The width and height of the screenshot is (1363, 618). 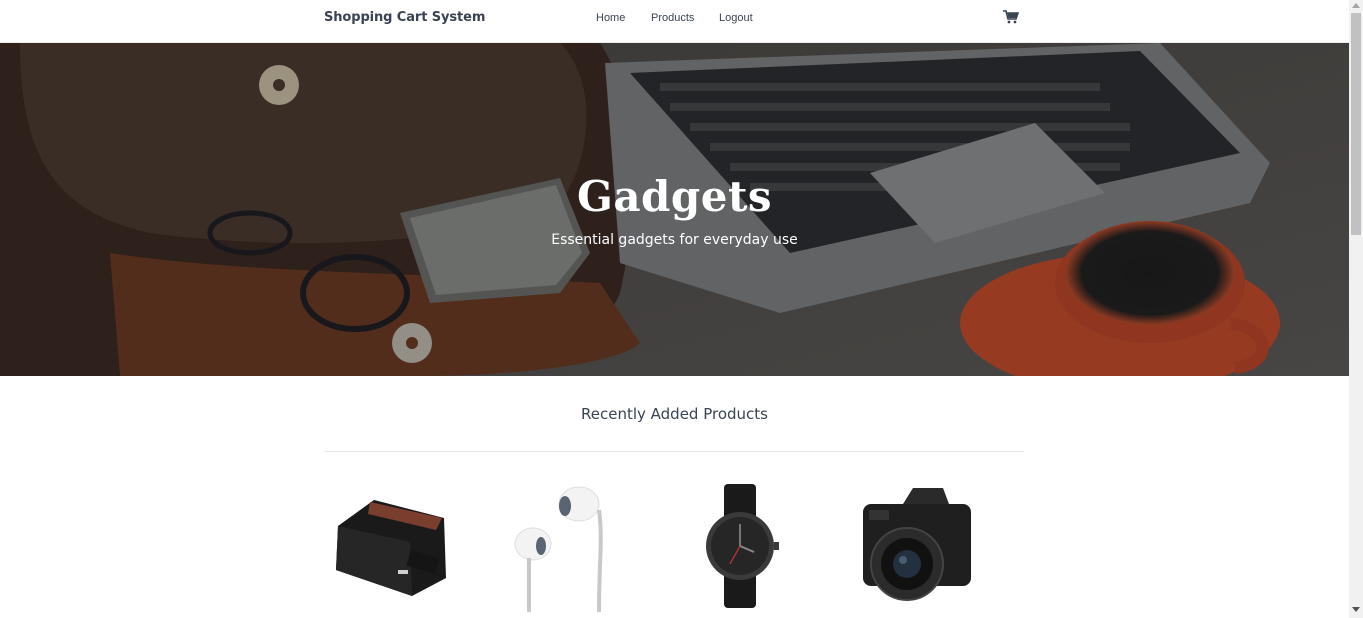 What do you see at coordinates (674, 451) in the screenshot?
I see `section-divider` at bounding box center [674, 451].